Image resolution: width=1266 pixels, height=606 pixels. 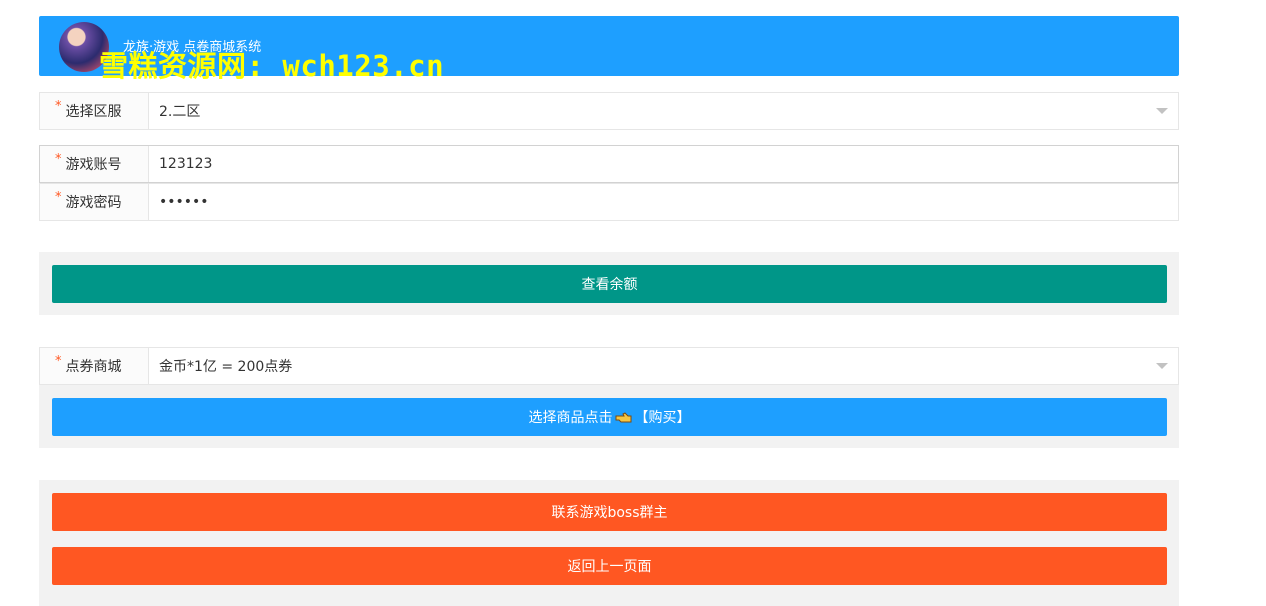 I want to click on header-bar: 龙族·游戏 点卷商城系统 雪糕资源网: wch123.cn, so click(x=609, y=49).